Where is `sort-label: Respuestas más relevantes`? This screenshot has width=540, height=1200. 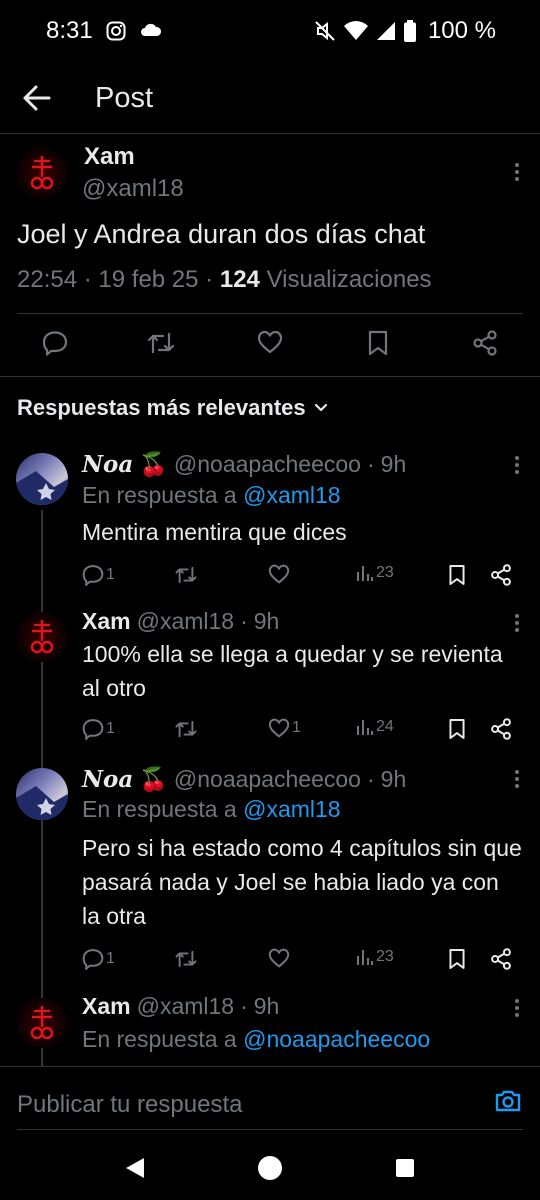
sort-label: Respuestas más relevantes is located at coordinates (161, 407).